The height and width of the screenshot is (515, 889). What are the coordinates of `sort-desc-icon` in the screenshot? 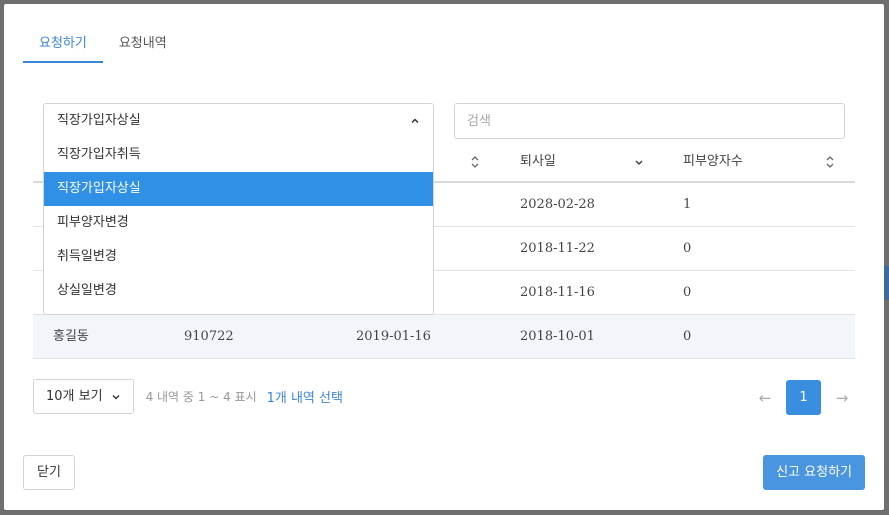 It's located at (639, 162).